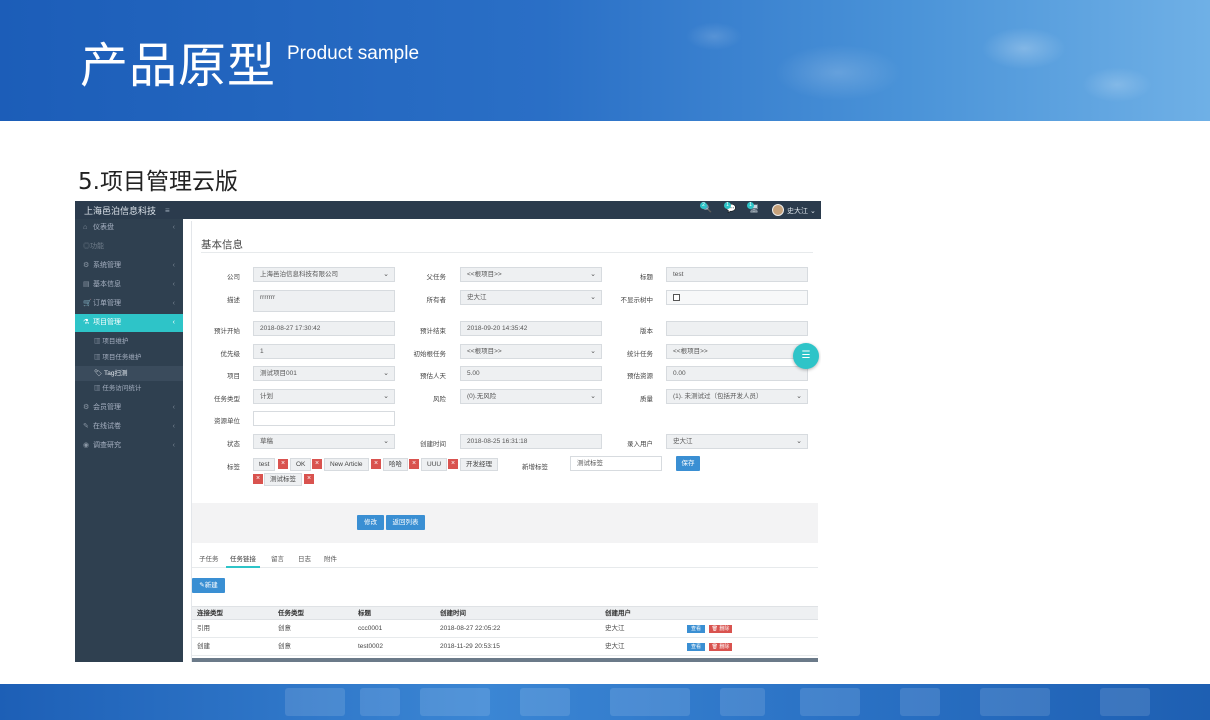 This screenshot has height=720, width=1210. Describe the element at coordinates (505, 559) in the screenshot. I see `detail-tabs: 子任务 任务链接 留言 日志 附件` at that location.